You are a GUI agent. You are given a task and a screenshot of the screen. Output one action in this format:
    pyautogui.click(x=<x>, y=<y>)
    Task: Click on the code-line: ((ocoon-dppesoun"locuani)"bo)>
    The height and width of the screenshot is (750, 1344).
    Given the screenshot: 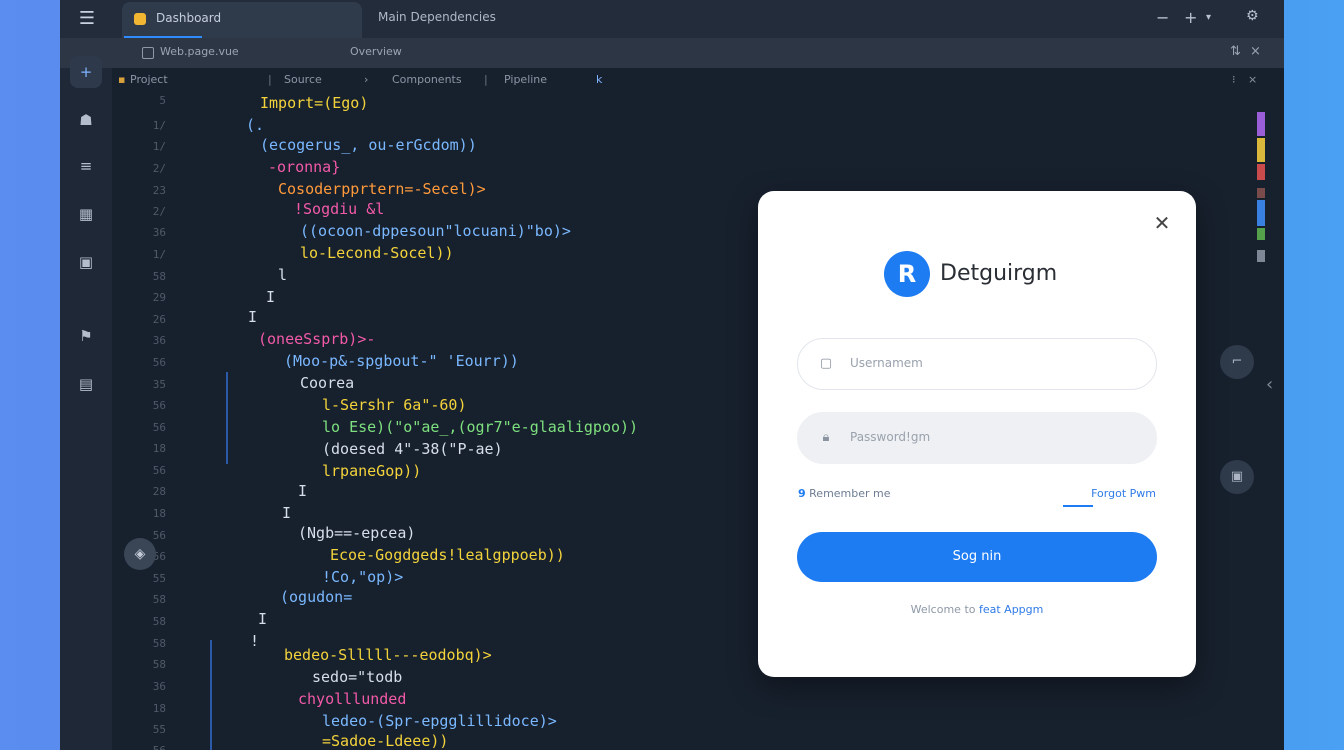 What is the action you would take?
    pyautogui.click(x=435, y=231)
    